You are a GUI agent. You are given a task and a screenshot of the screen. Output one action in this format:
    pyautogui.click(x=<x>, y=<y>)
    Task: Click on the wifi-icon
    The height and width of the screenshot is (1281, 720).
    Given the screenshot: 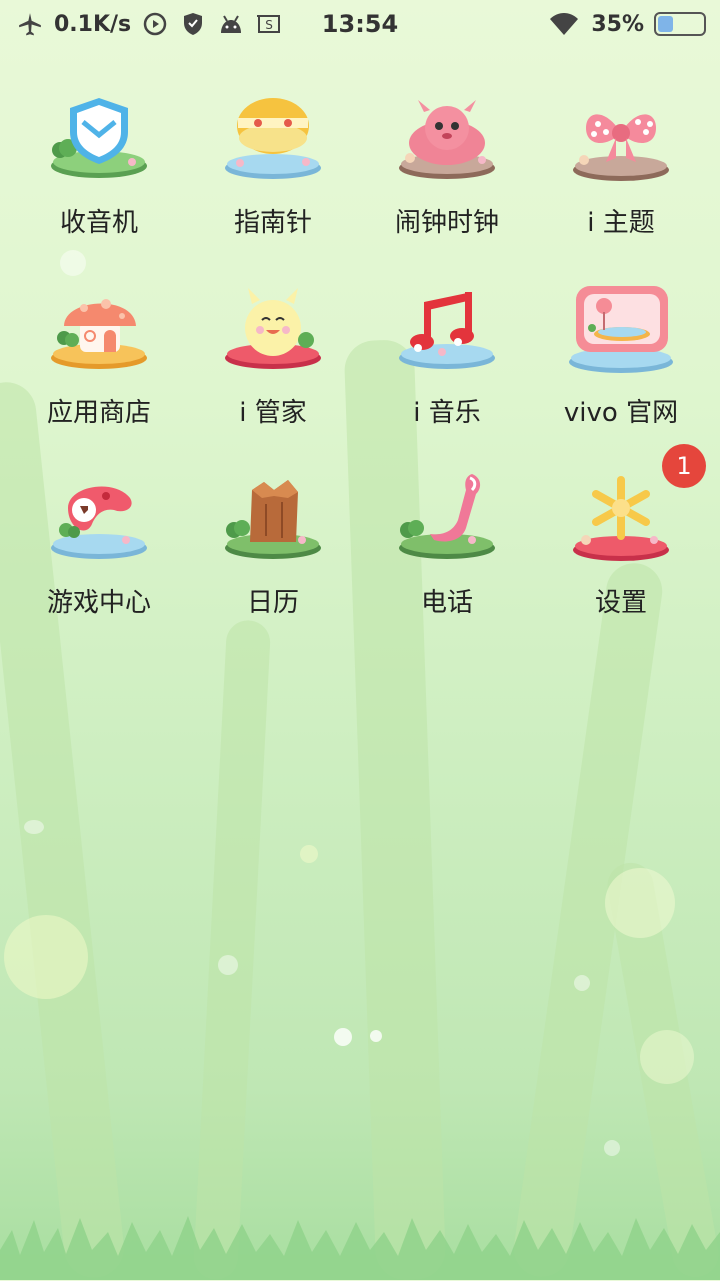 What is the action you would take?
    pyautogui.click(x=564, y=24)
    